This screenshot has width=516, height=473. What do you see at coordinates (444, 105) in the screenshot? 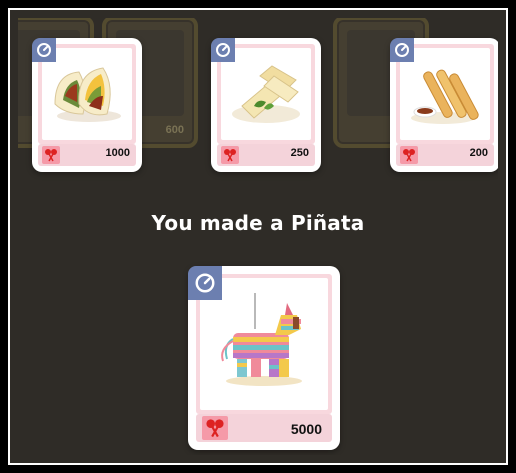
I see `ingredient-card-churros: 200` at bounding box center [444, 105].